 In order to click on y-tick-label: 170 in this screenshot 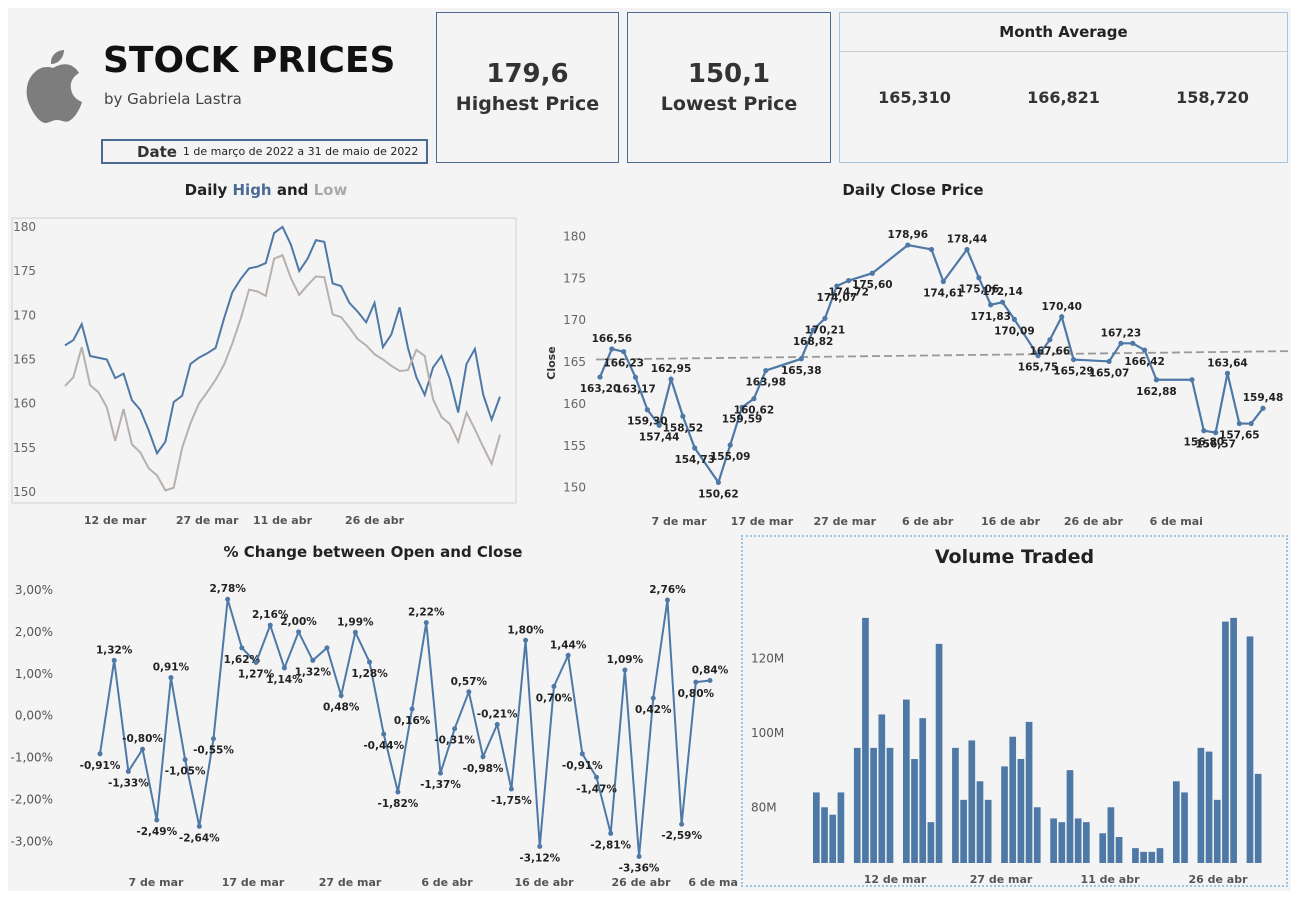, I will do `click(24, 315)`.